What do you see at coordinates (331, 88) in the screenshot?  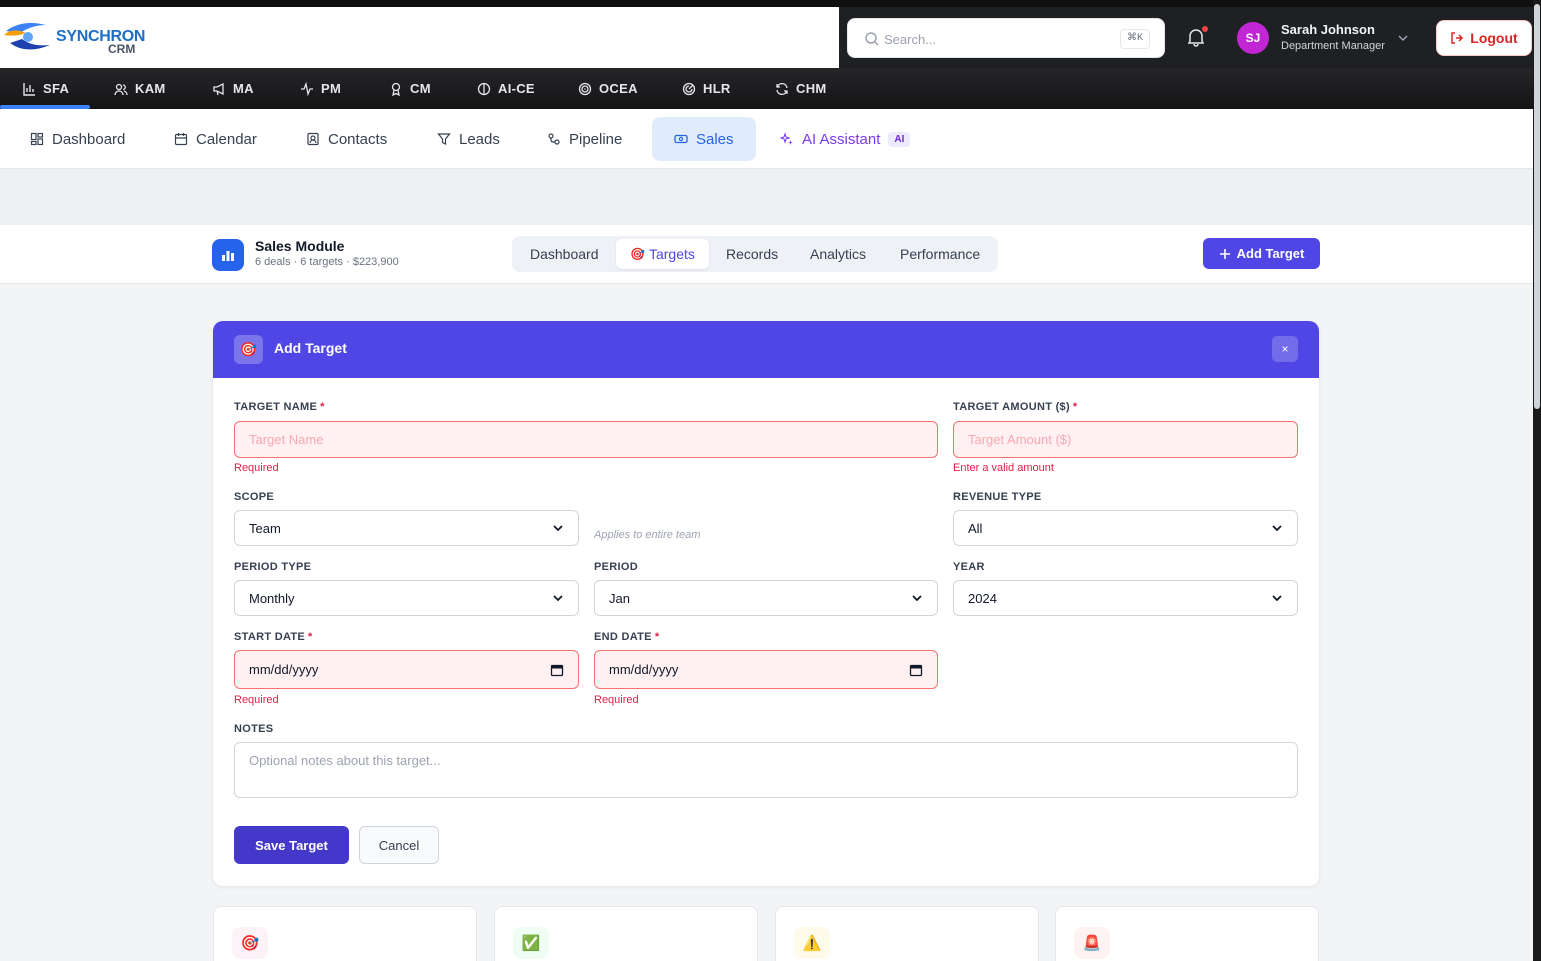 I see `module-label: PM` at bounding box center [331, 88].